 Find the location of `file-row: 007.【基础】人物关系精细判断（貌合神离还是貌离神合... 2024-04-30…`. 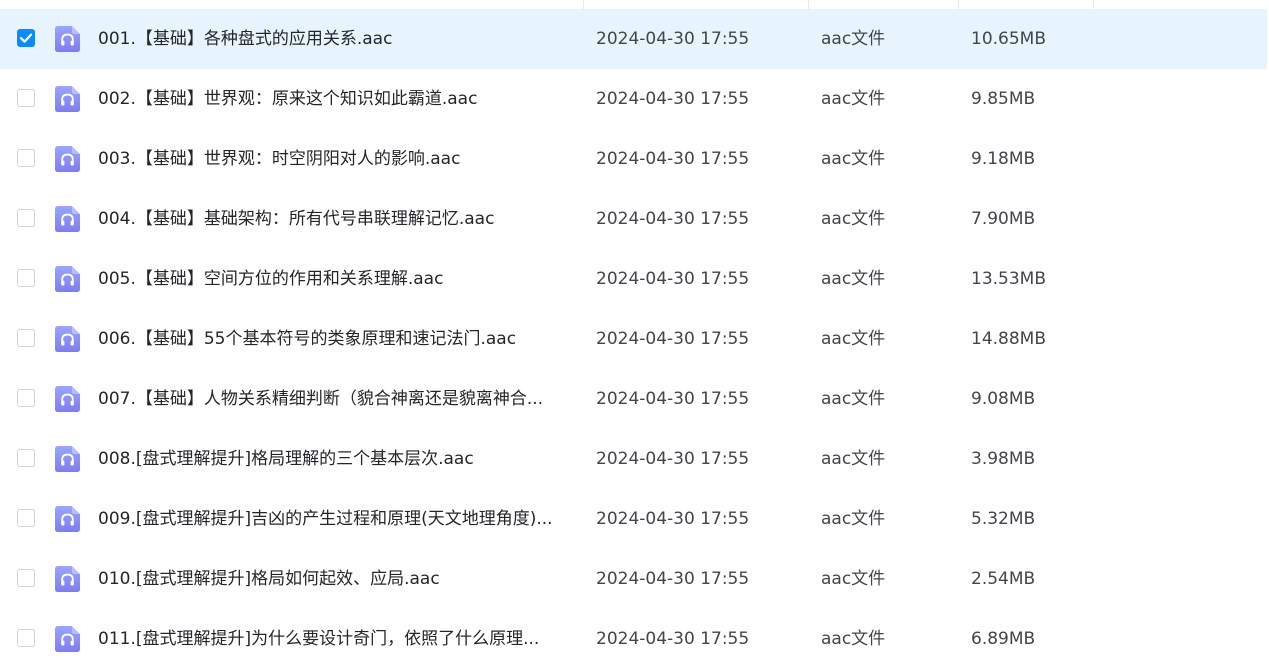

file-row: 007.【基础】人物关系精细判断（貌合神离还是貌离神合... 2024-04-30… is located at coordinates (633, 399).